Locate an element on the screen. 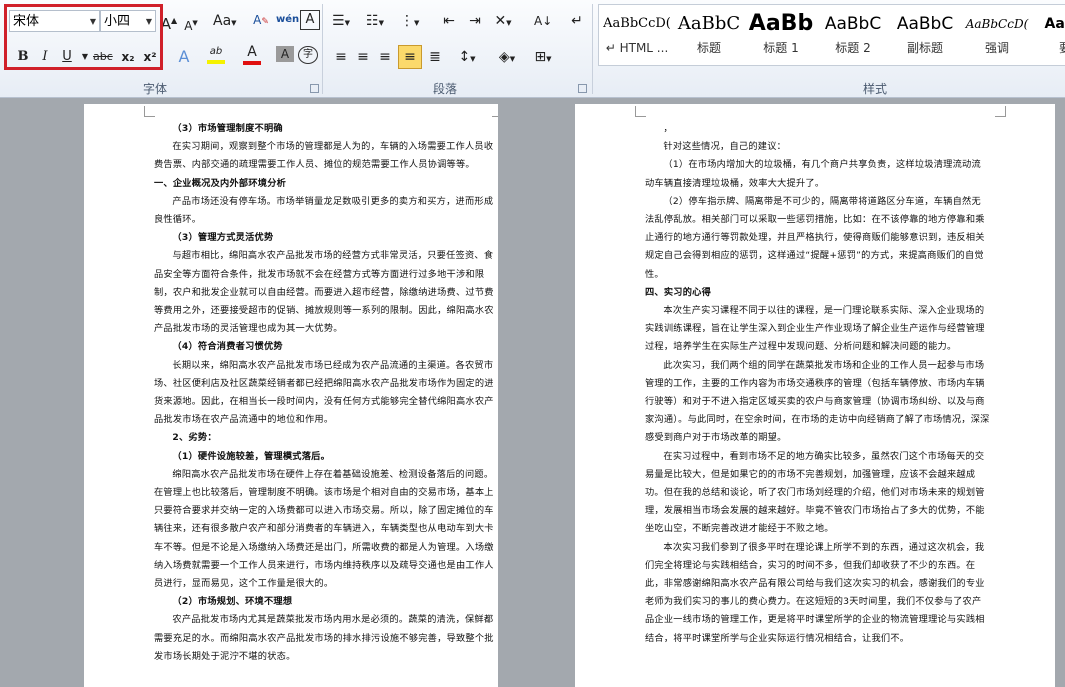  multilevel-list-icon: ⋮▼ is located at coordinates (409, 21).